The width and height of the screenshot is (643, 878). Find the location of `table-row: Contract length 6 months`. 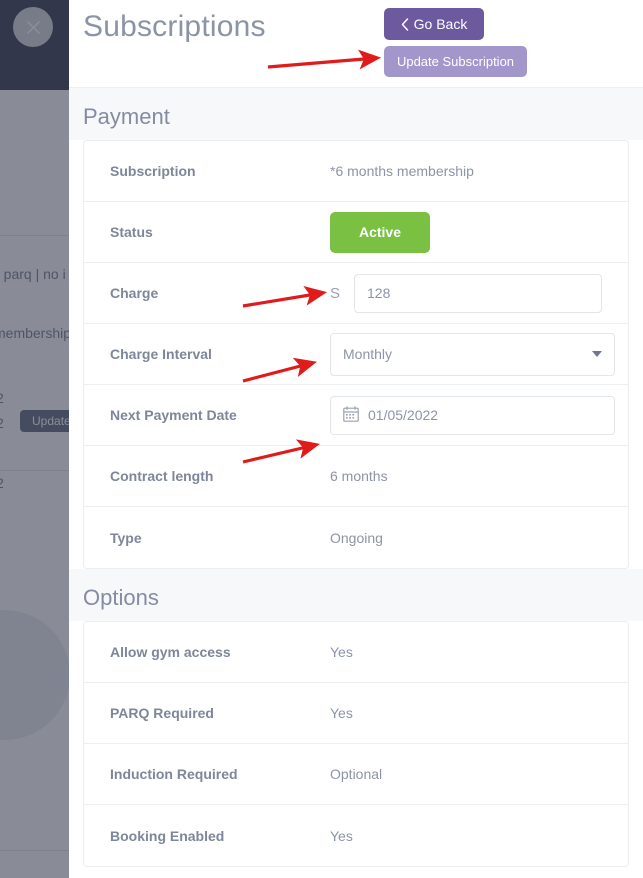

table-row: Contract length 6 months is located at coordinates (356, 476).